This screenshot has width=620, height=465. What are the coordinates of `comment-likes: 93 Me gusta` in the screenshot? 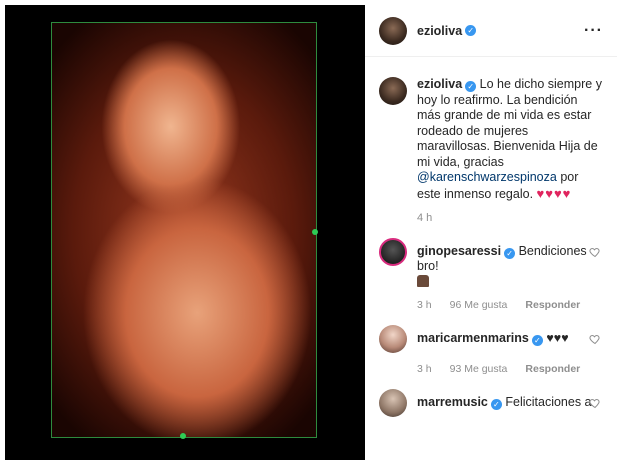 It's located at (479, 369).